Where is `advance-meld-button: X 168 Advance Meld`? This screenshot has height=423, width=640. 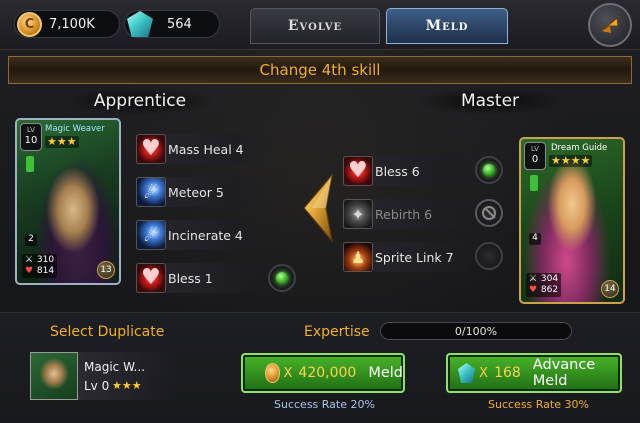 advance-meld-button: X 168 Advance Meld is located at coordinates (534, 373).